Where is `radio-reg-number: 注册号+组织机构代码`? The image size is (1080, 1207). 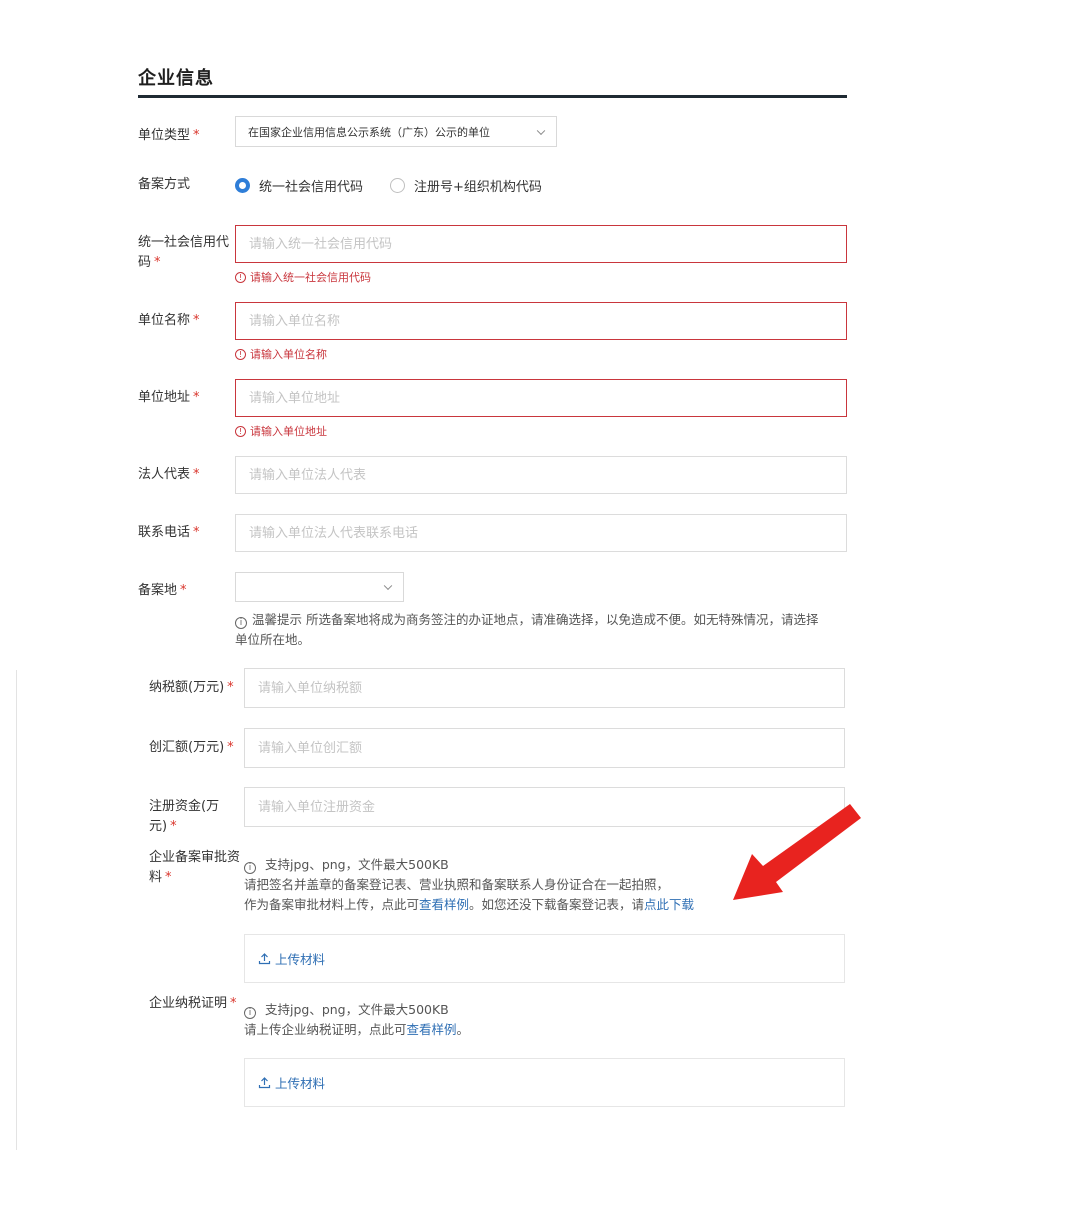 radio-reg-number: 注册号+组织机构代码 is located at coordinates (466, 185).